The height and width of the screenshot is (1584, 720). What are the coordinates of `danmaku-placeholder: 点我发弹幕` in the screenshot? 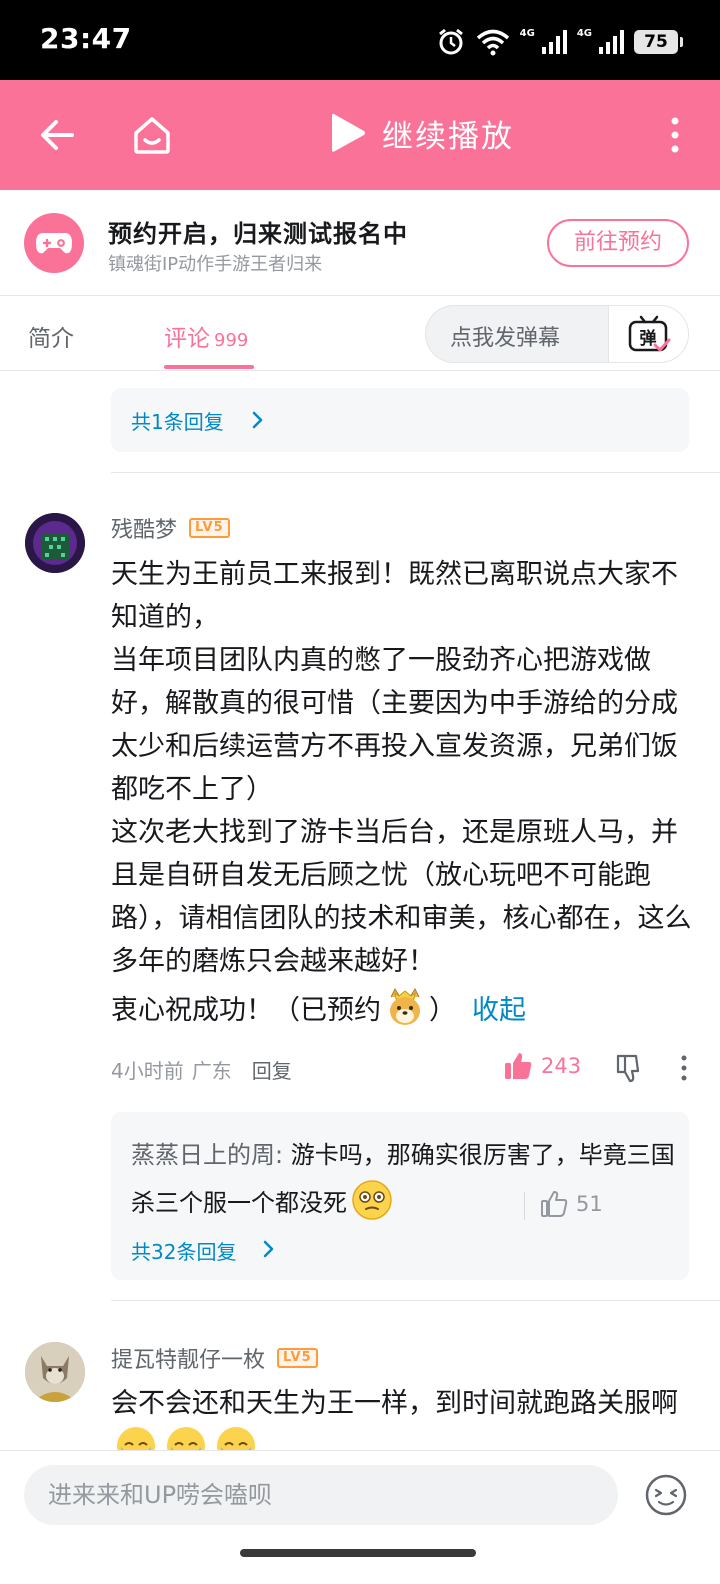 It's located at (505, 338).